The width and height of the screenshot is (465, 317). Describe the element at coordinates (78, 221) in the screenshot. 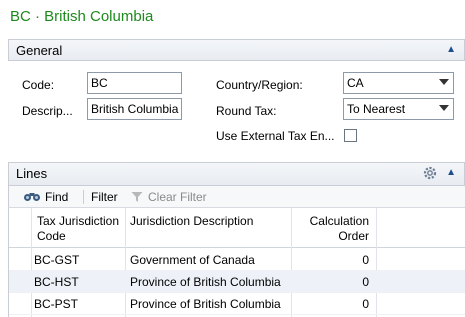

I see `column-header-text: Tax Jurisdiction` at that location.